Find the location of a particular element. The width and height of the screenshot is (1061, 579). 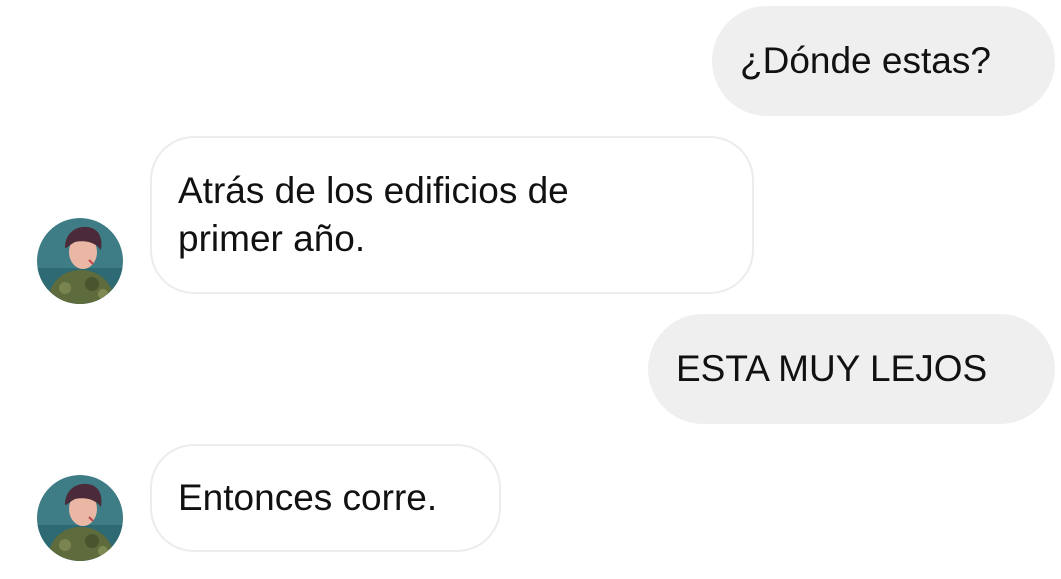

outgoing-message-bubble: ESTA MUY LEJOS is located at coordinates (851, 369).